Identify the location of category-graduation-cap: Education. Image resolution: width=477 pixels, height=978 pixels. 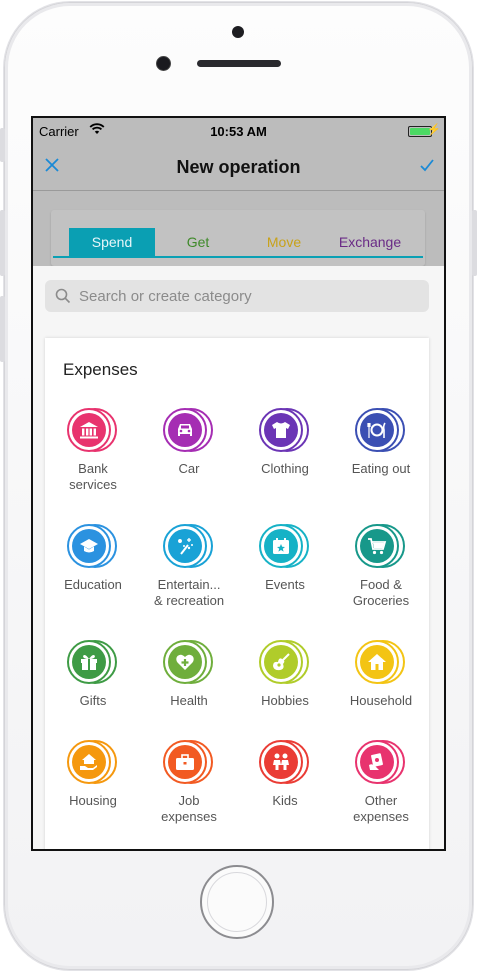
(93, 558).